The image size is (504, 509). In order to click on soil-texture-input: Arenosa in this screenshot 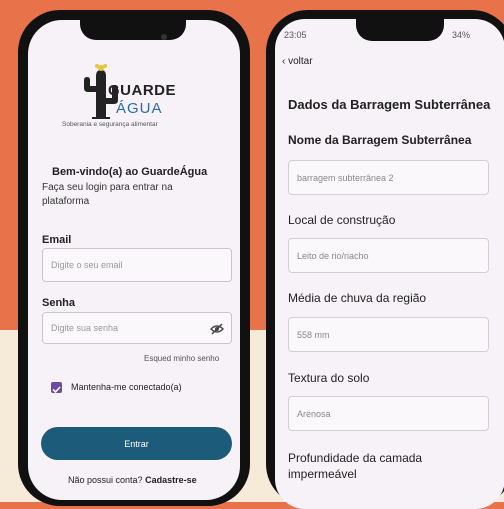, I will do `click(388, 413)`.